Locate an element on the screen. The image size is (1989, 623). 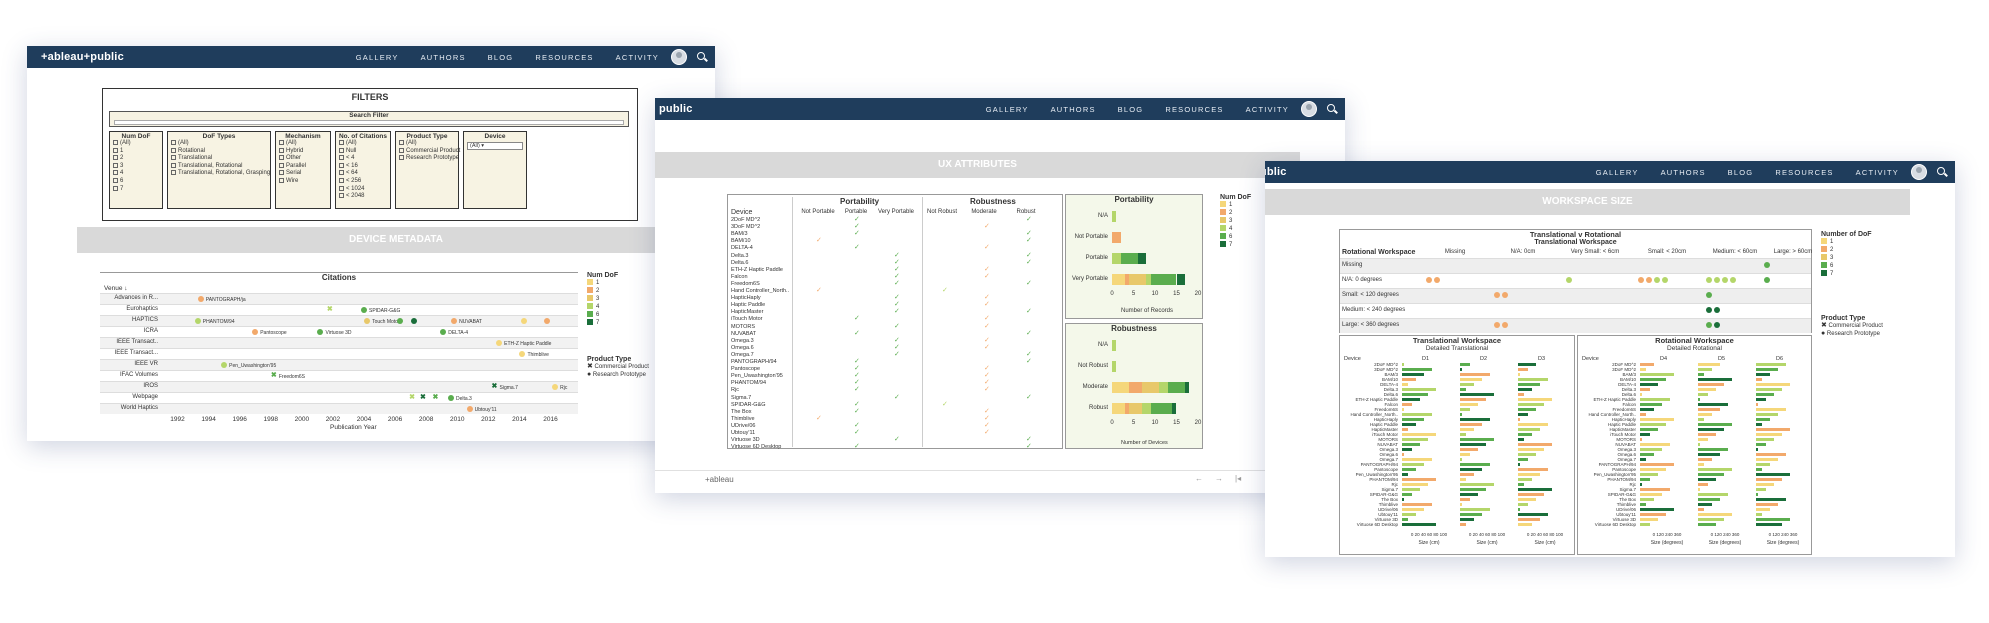
legend-commercial: ✖ Commercial Product is located at coordinates (1876, 326).